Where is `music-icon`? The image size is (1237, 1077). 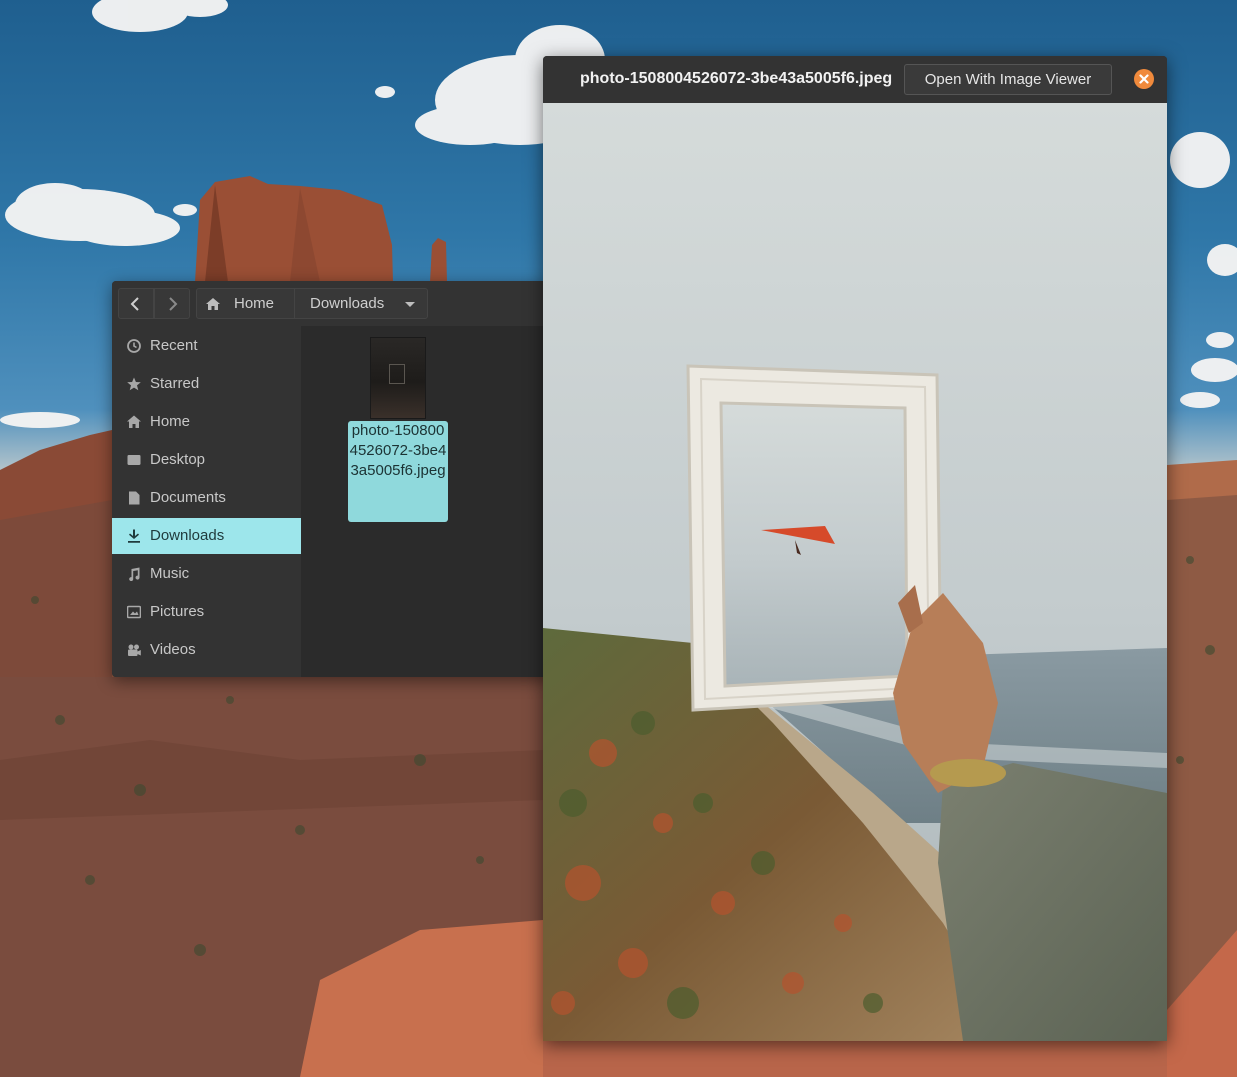
music-icon is located at coordinates (134, 574).